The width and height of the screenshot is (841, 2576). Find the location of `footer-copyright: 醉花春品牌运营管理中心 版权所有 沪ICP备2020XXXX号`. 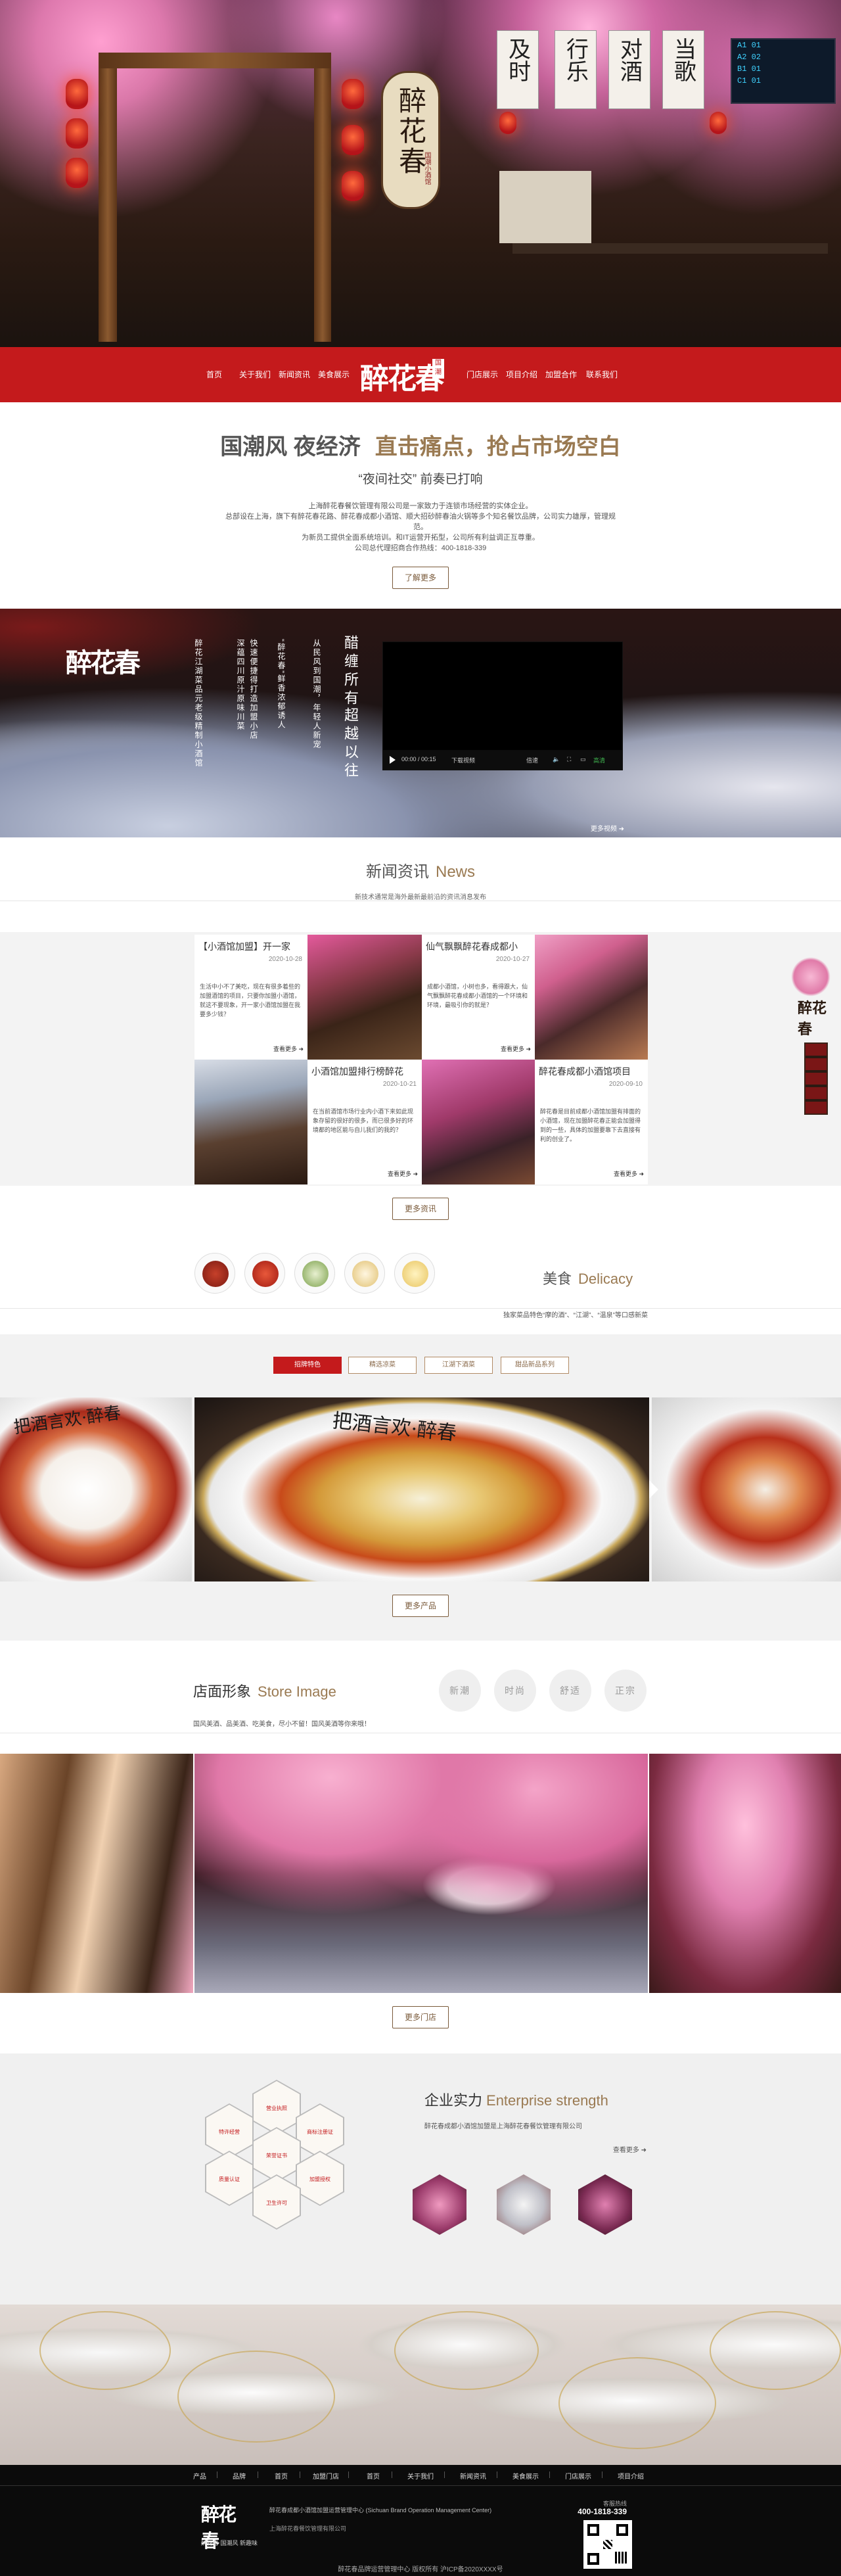

footer-copyright: 醉花春品牌运营管理中心 版权所有 沪ICP备2020XXXX号 is located at coordinates (420, 2569).